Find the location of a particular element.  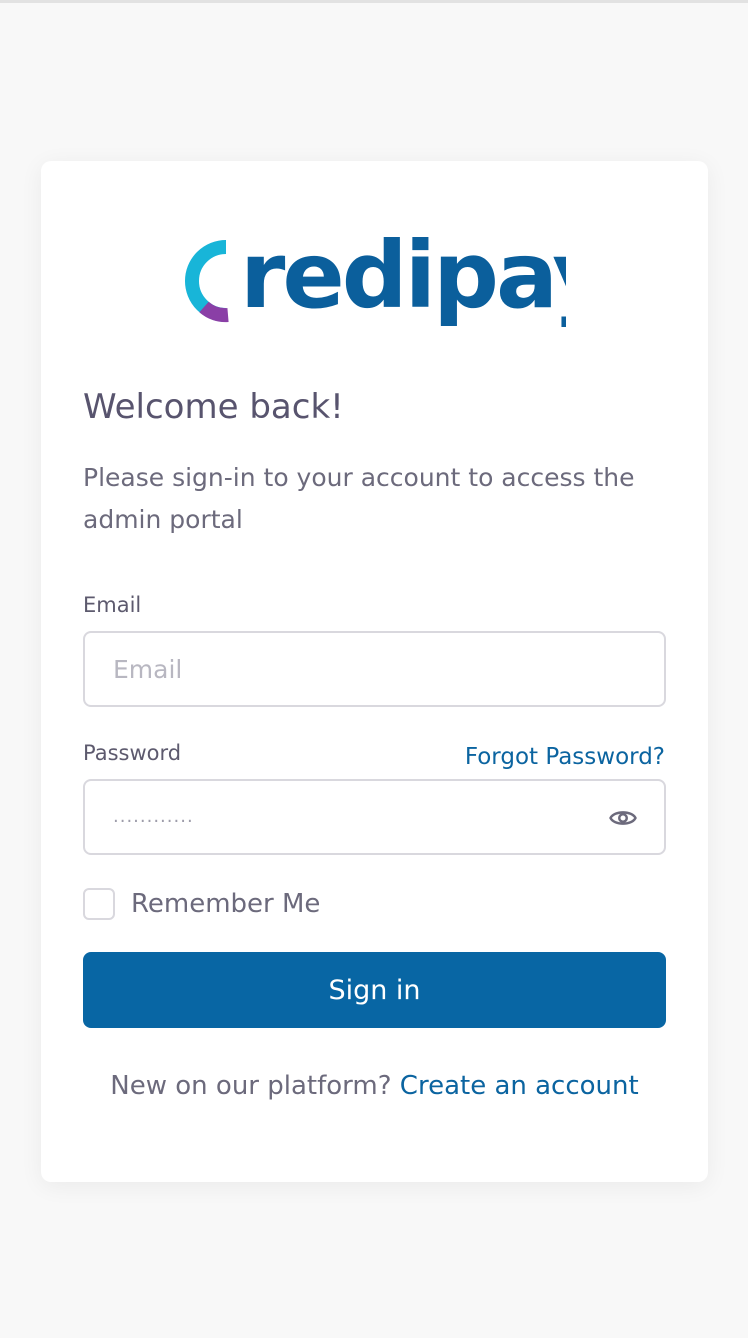

credipay-logo: redipay is located at coordinates (375, 281).